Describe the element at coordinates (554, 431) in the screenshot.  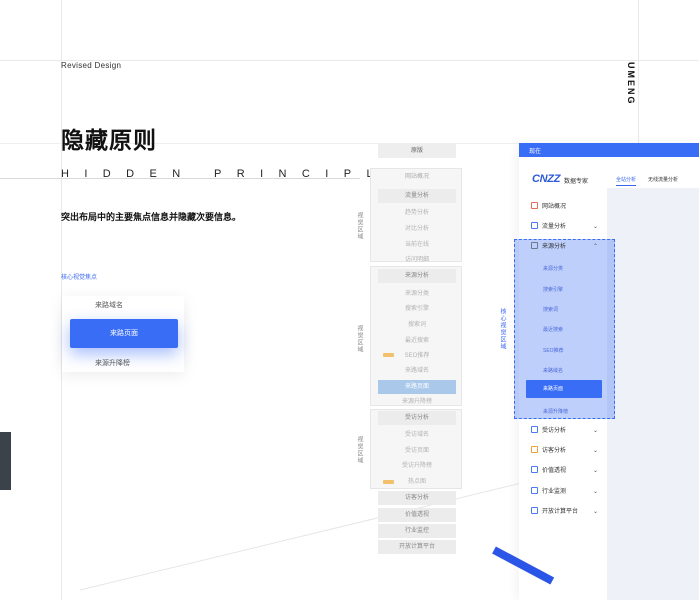
I see `sidebar-item-label: 受访分析` at that location.